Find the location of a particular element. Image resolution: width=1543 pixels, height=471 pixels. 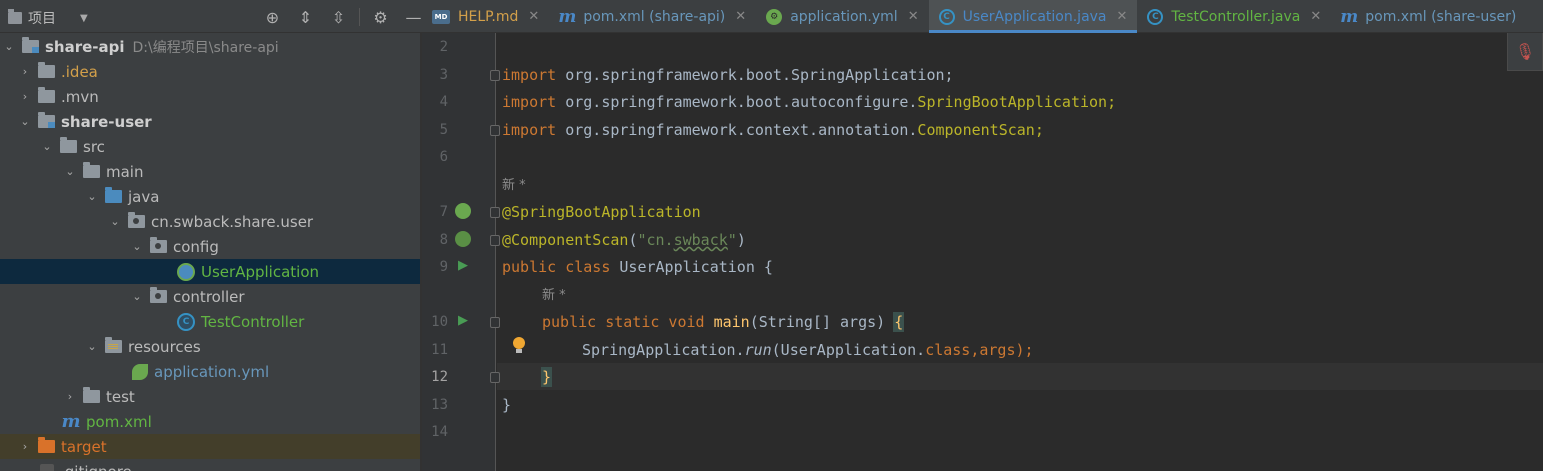

tree-node-test: › test is located at coordinates (210, 396).